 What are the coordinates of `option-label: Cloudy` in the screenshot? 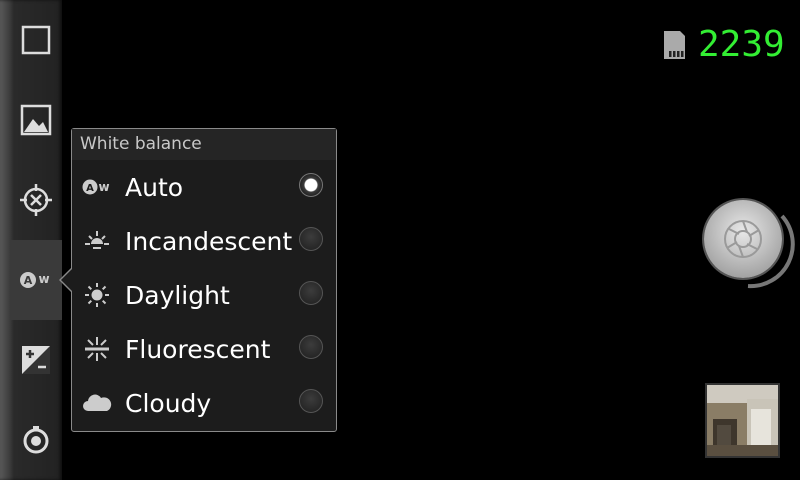 It's located at (168, 403).